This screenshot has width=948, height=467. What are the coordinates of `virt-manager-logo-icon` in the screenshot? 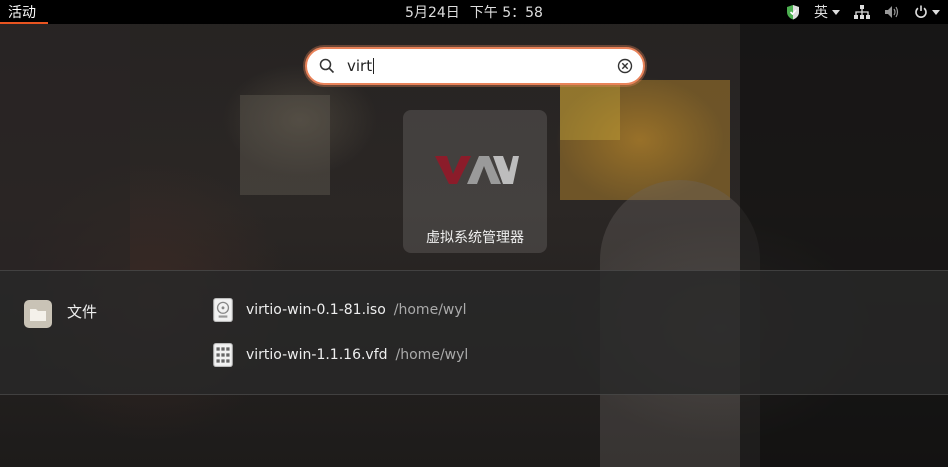 It's located at (477, 170).